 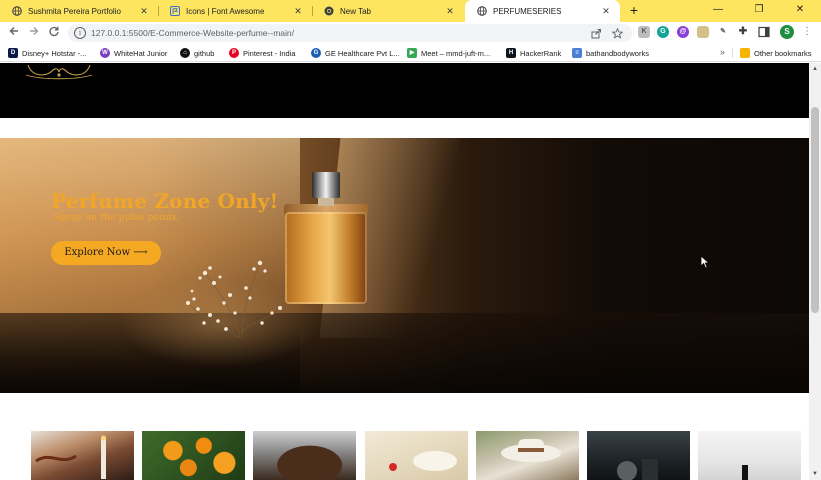 I want to click on bookmark-label: bathandbodyworks, so click(x=617, y=53).